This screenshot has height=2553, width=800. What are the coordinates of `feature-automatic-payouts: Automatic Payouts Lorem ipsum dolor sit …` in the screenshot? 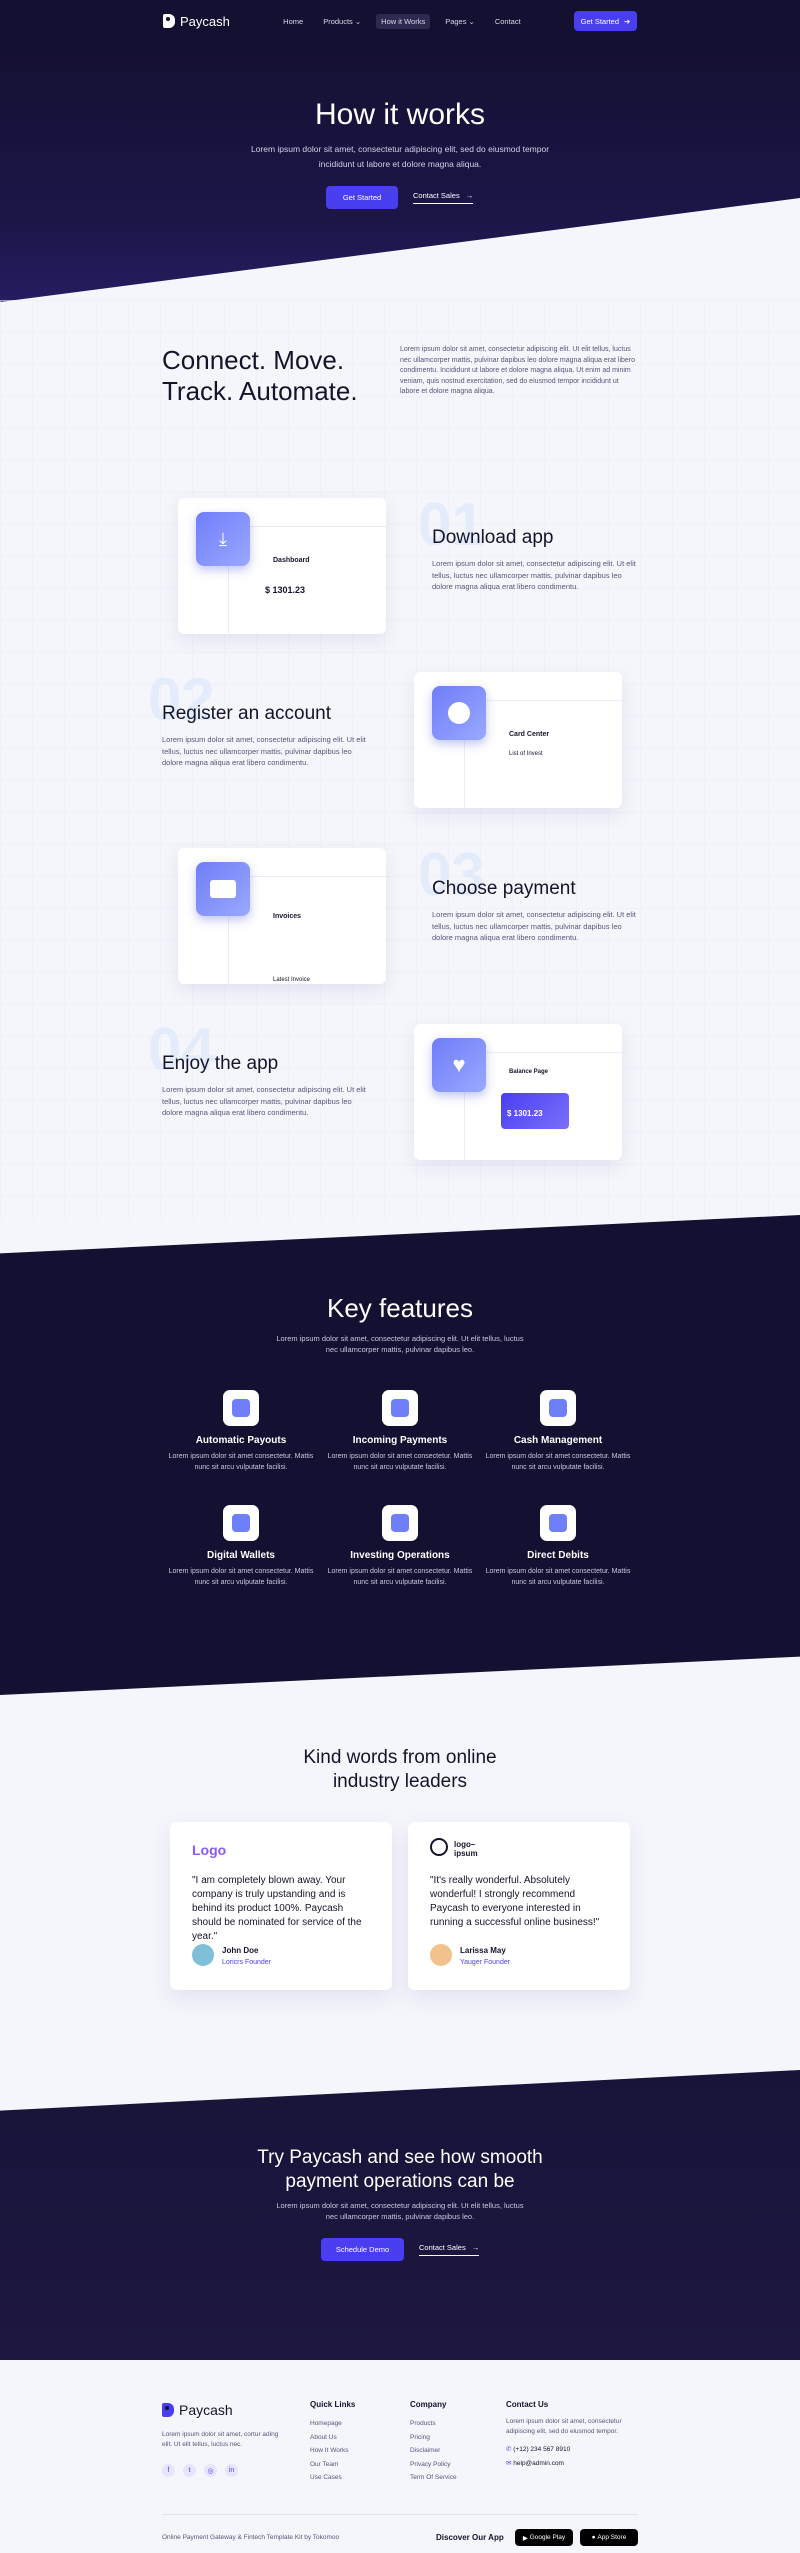 It's located at (241, 1431).